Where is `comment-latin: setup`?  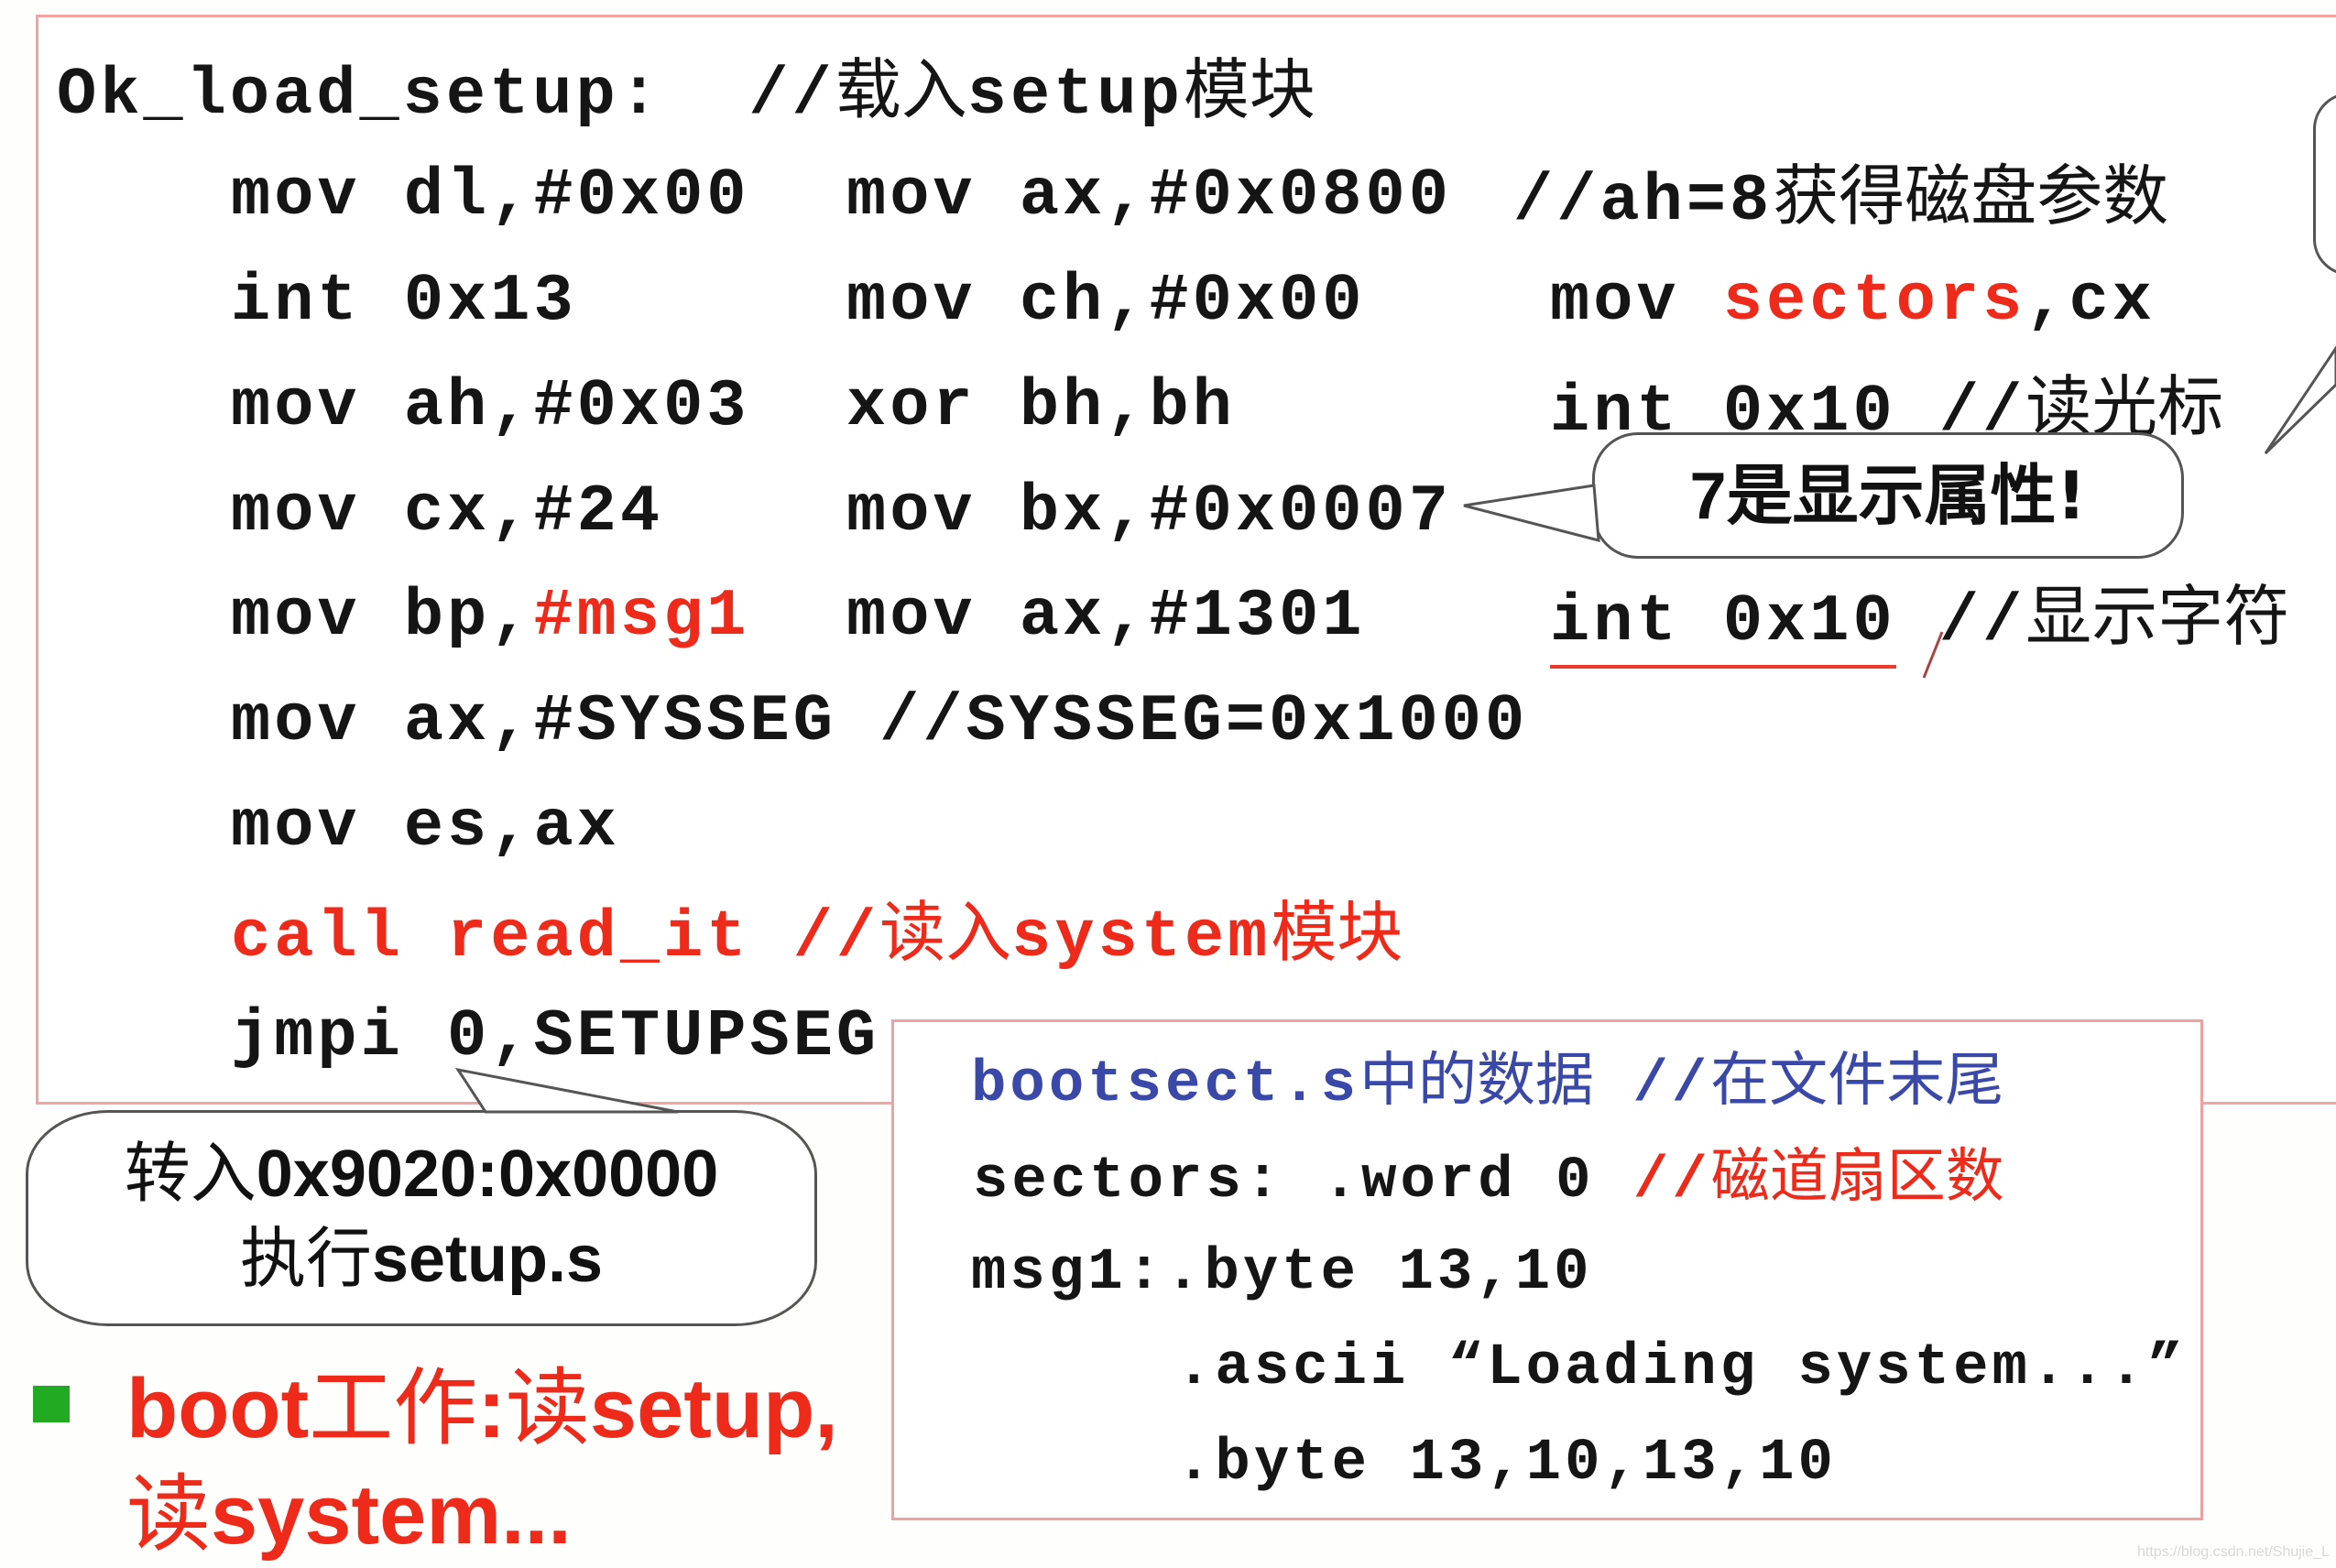 comment-latin: setup is located at coordinates (1075, 95).